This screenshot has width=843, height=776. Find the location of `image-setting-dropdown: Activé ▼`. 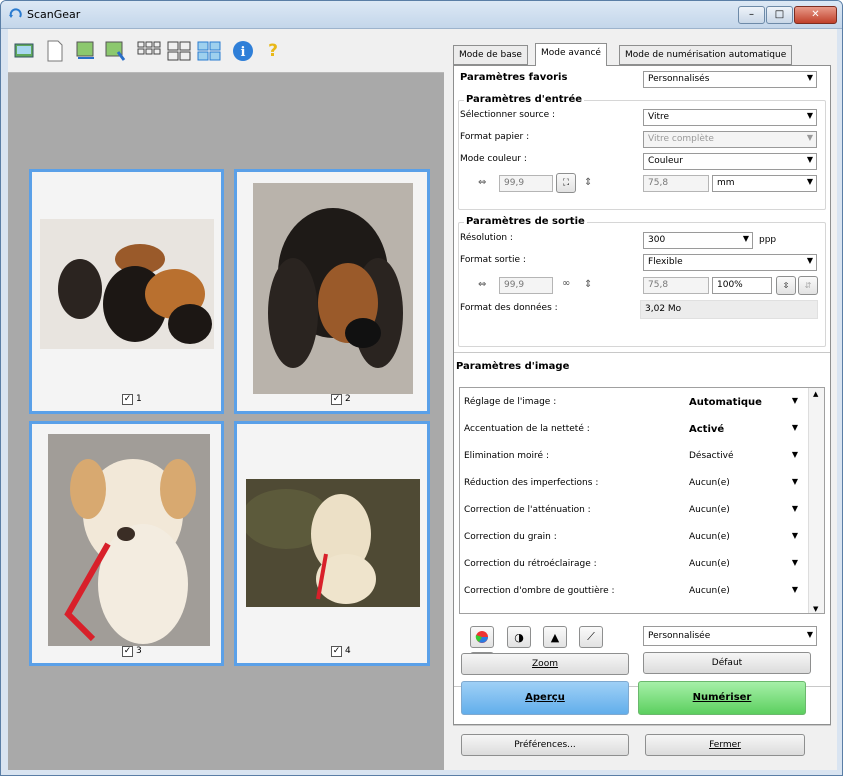

image-setting-dropdown: Activé ▼ is located at coordinates (743, 430).